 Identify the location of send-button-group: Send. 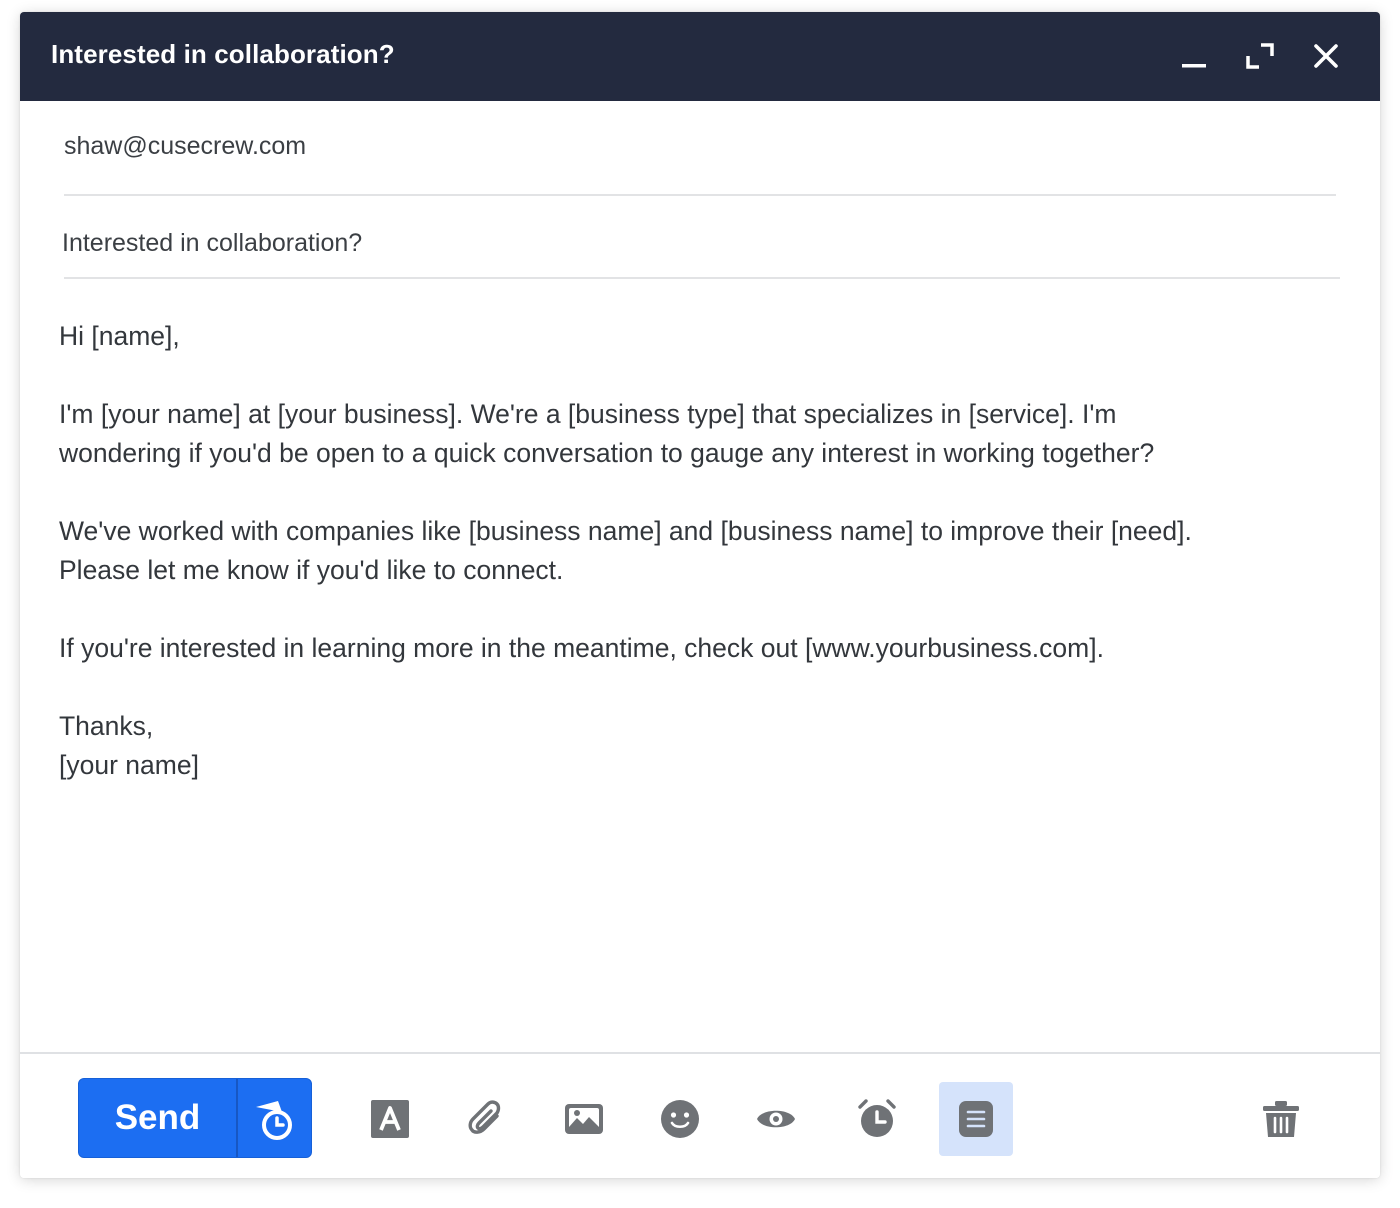
(195, 1118).